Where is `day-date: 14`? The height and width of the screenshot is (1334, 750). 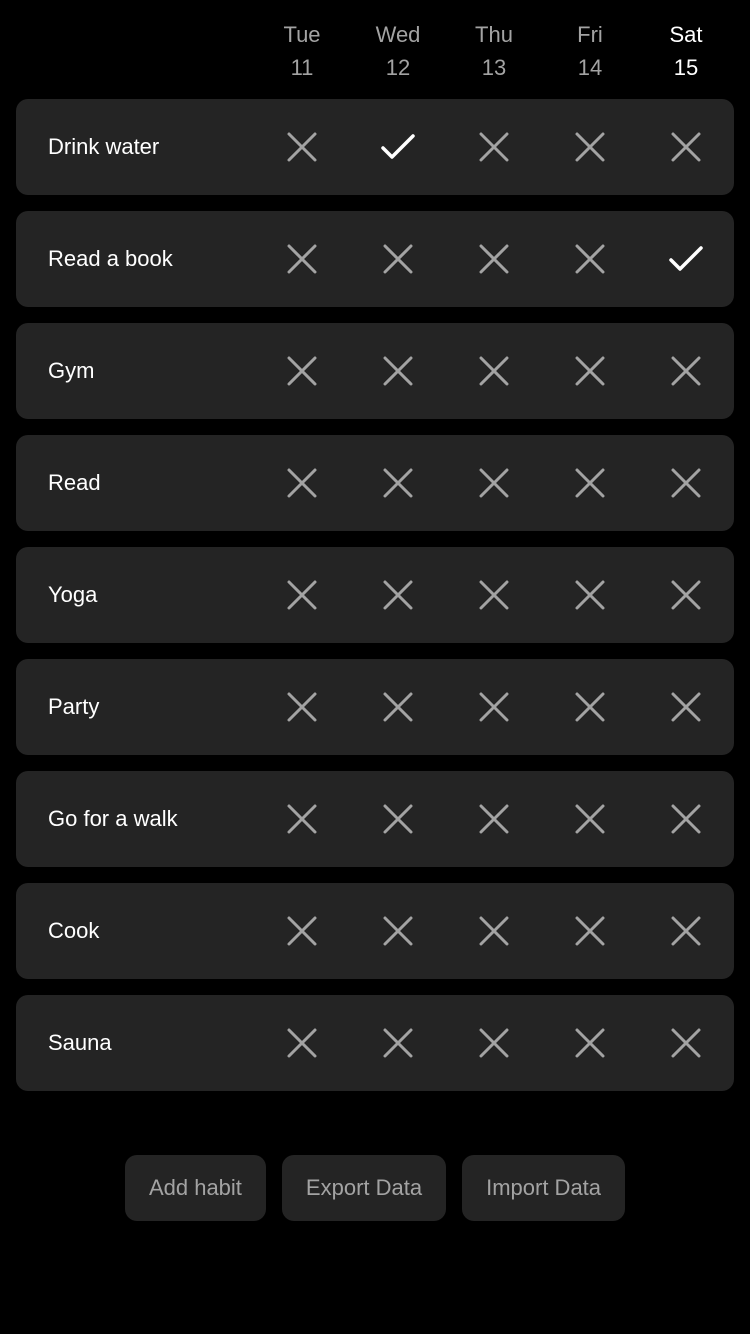
day-date: 14 is located at coordinates (590, 67).